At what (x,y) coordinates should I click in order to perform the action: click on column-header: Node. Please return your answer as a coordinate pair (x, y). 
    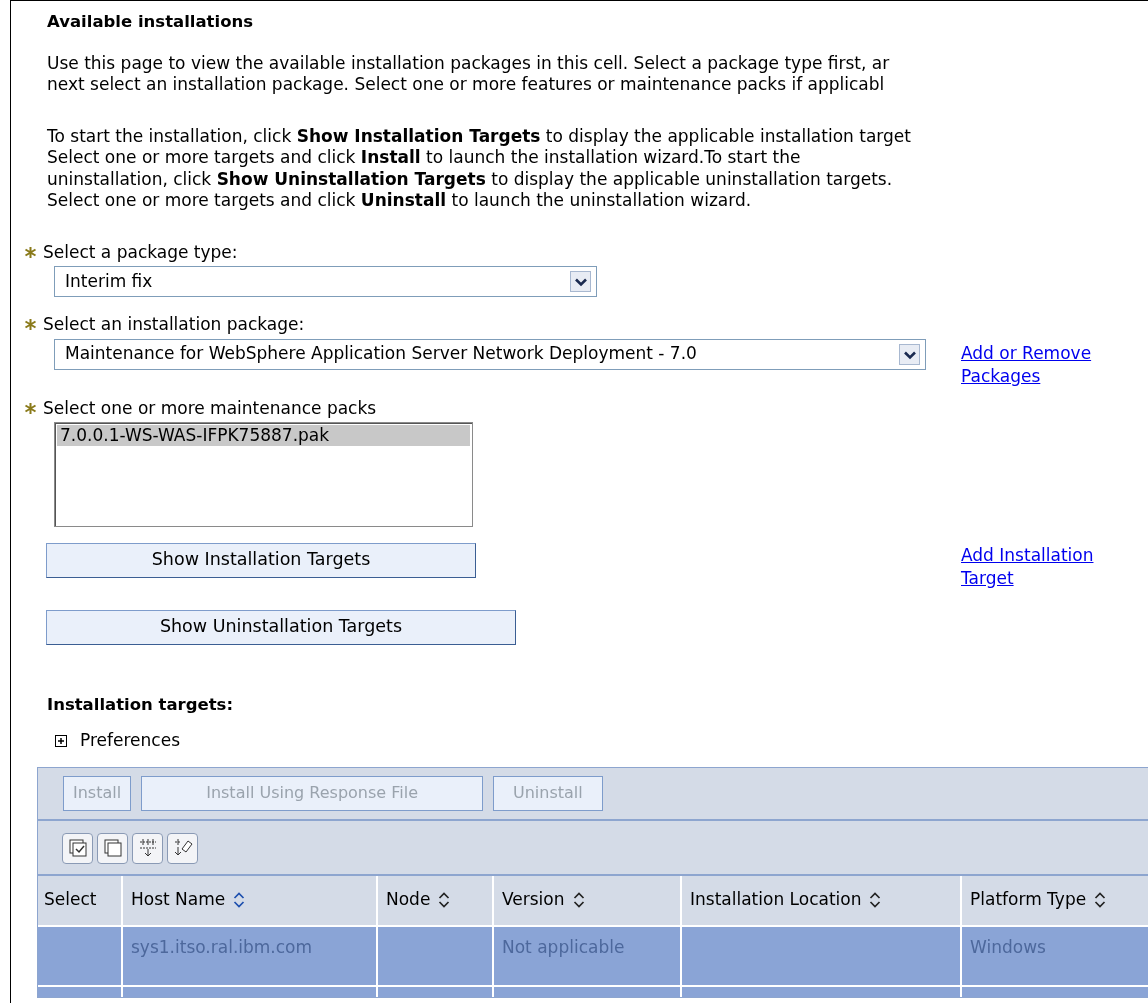
    Looking at the image, I should click on (408, 899).